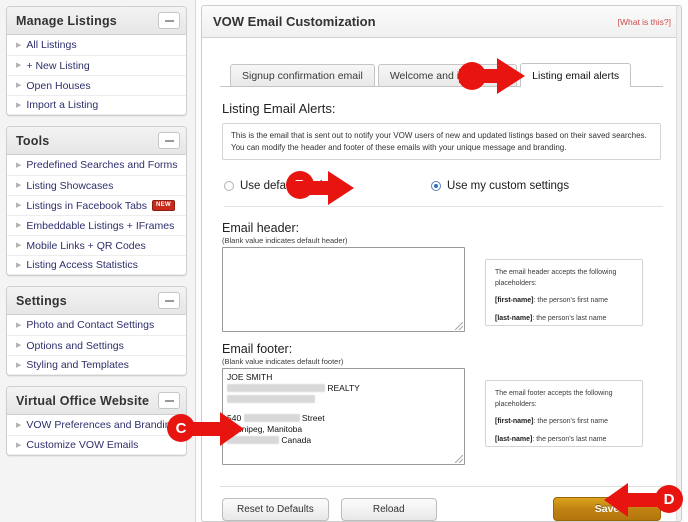 This screenshot has height=522, width=688. I want to click on new-badge: NEW, so click(163, 205).